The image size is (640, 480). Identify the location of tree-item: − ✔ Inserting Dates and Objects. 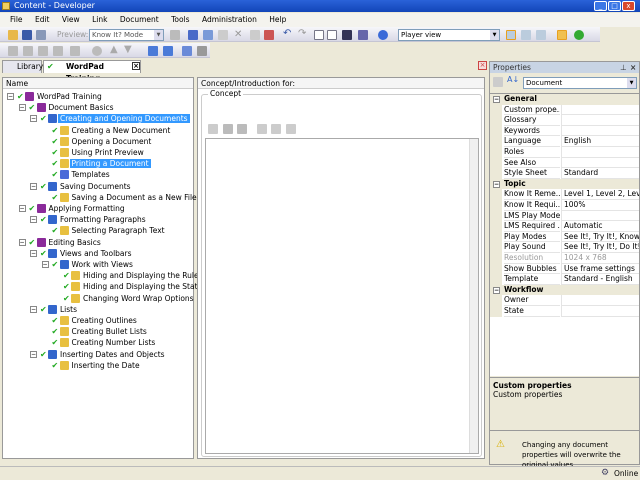
(98, 354).